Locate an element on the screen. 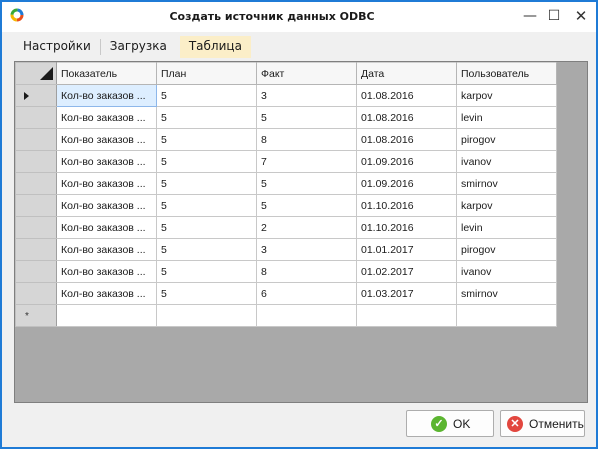 This screenshot has height=449, width=598. new-row: * is located at coordinates (286, 315).